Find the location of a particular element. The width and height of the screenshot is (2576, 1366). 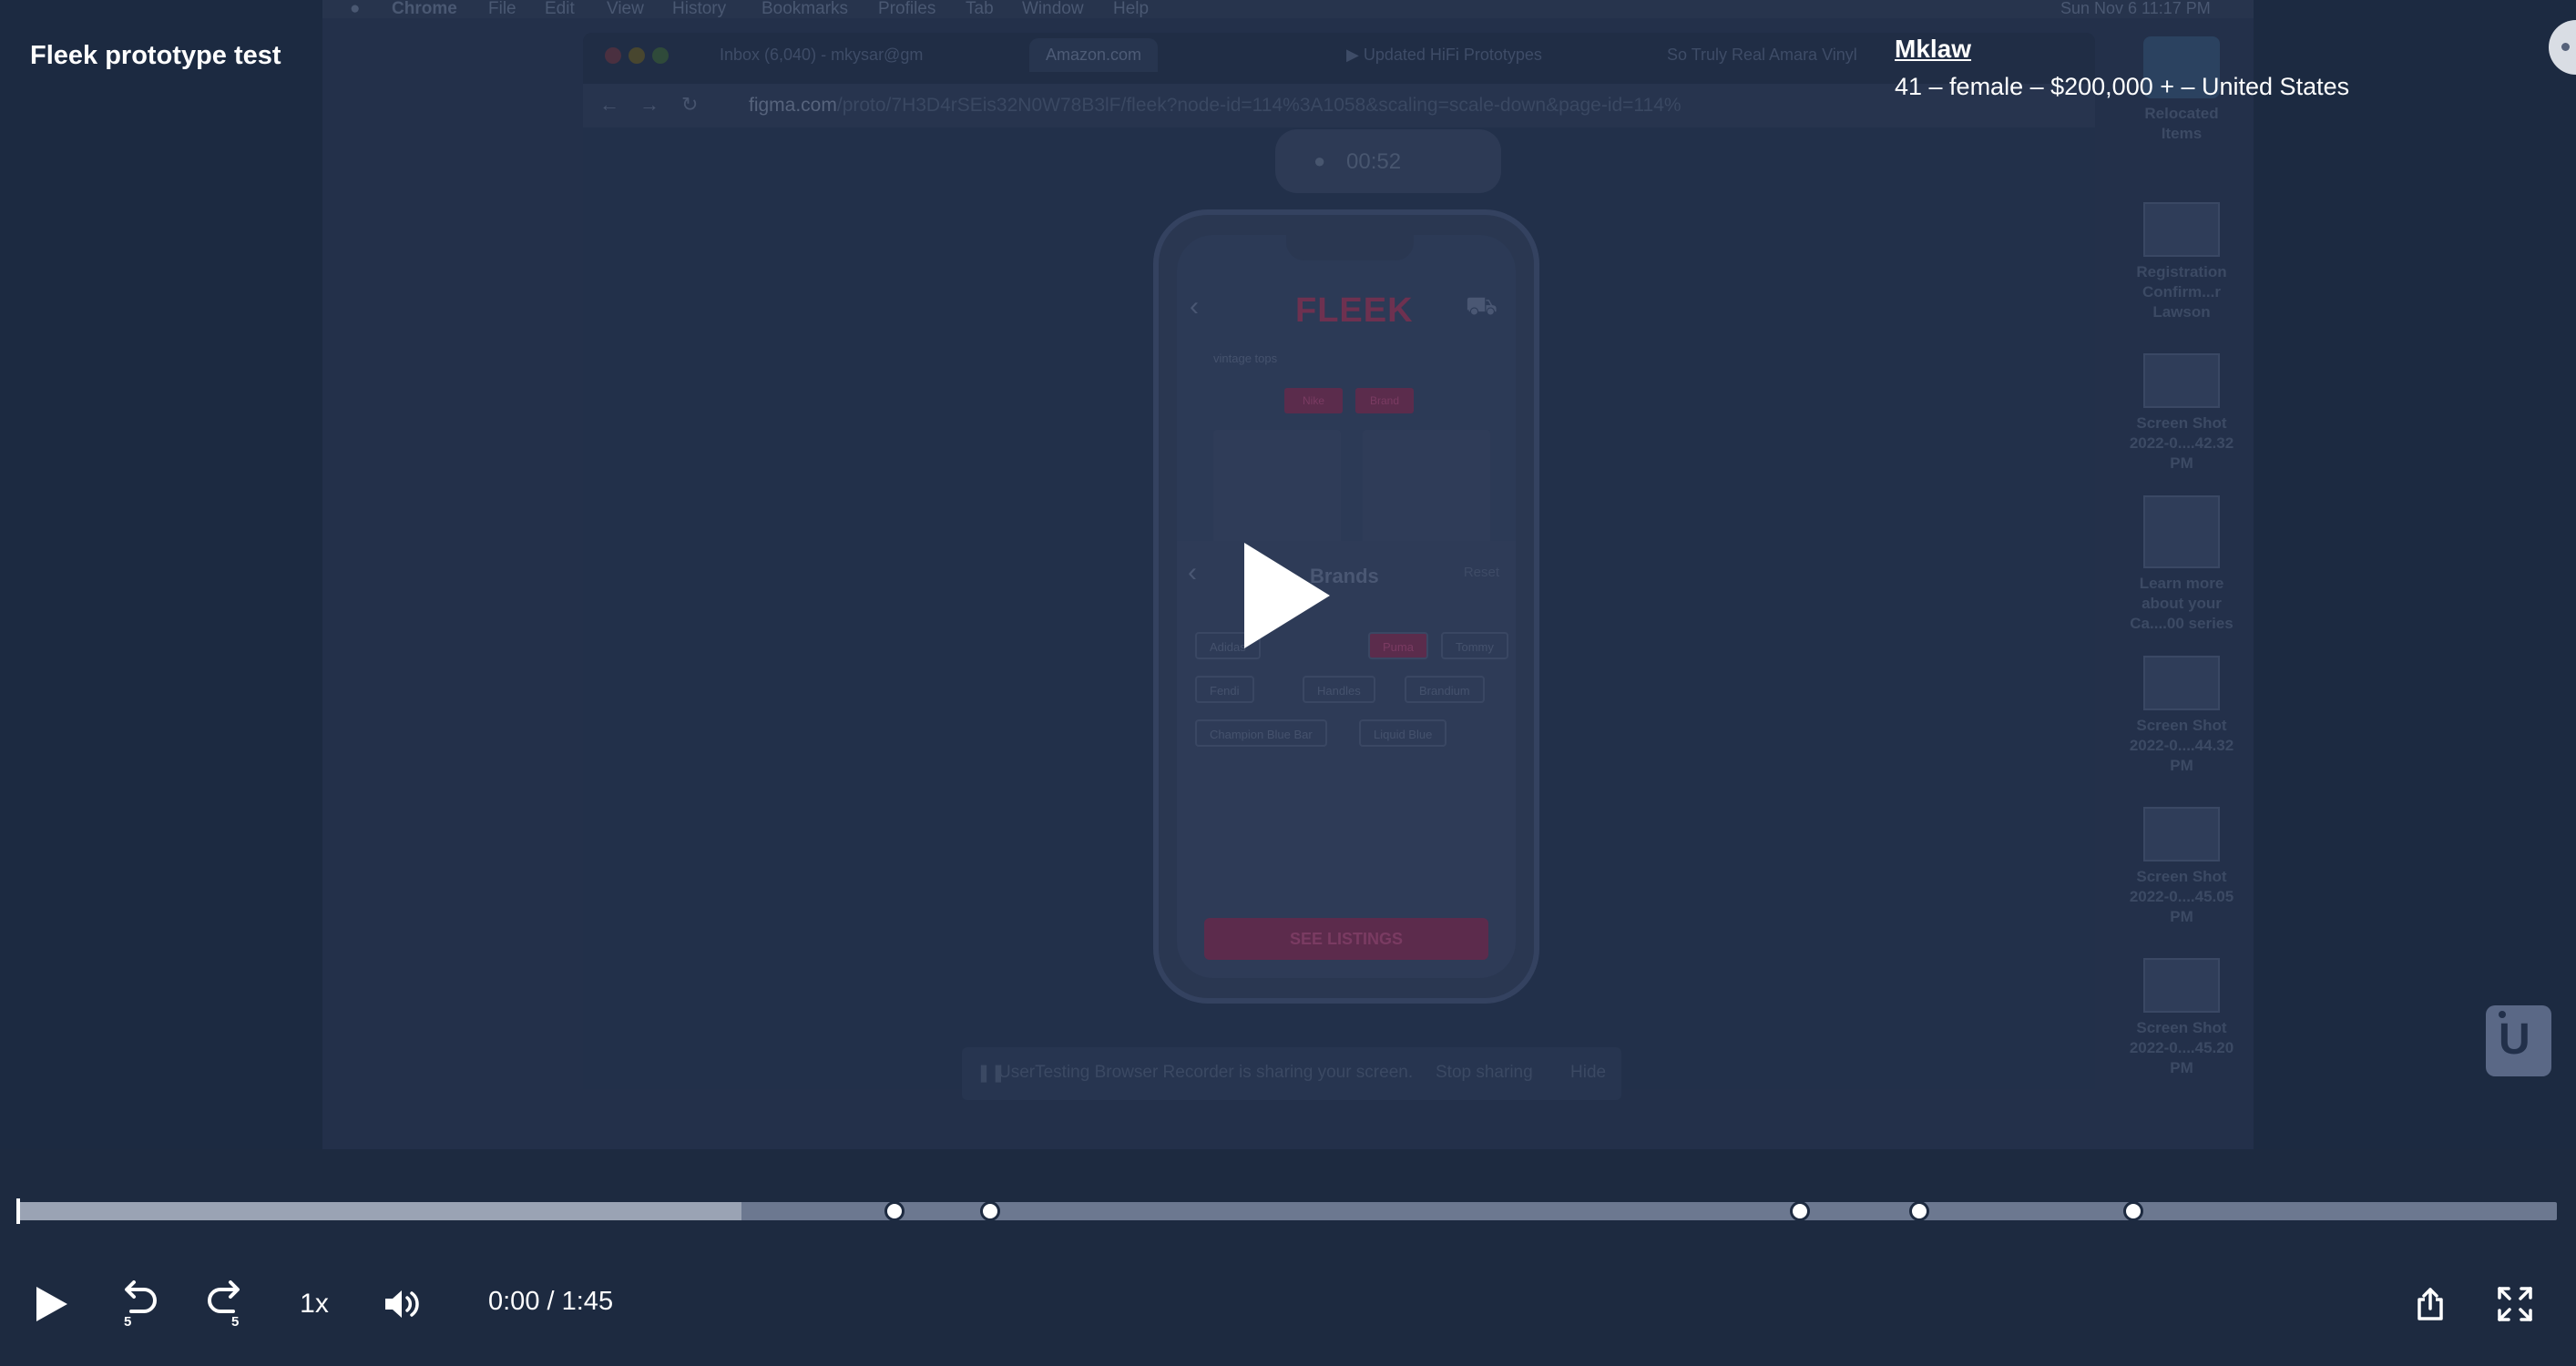

filter-chip-label: Brand is located at coordinates (1384, 400).